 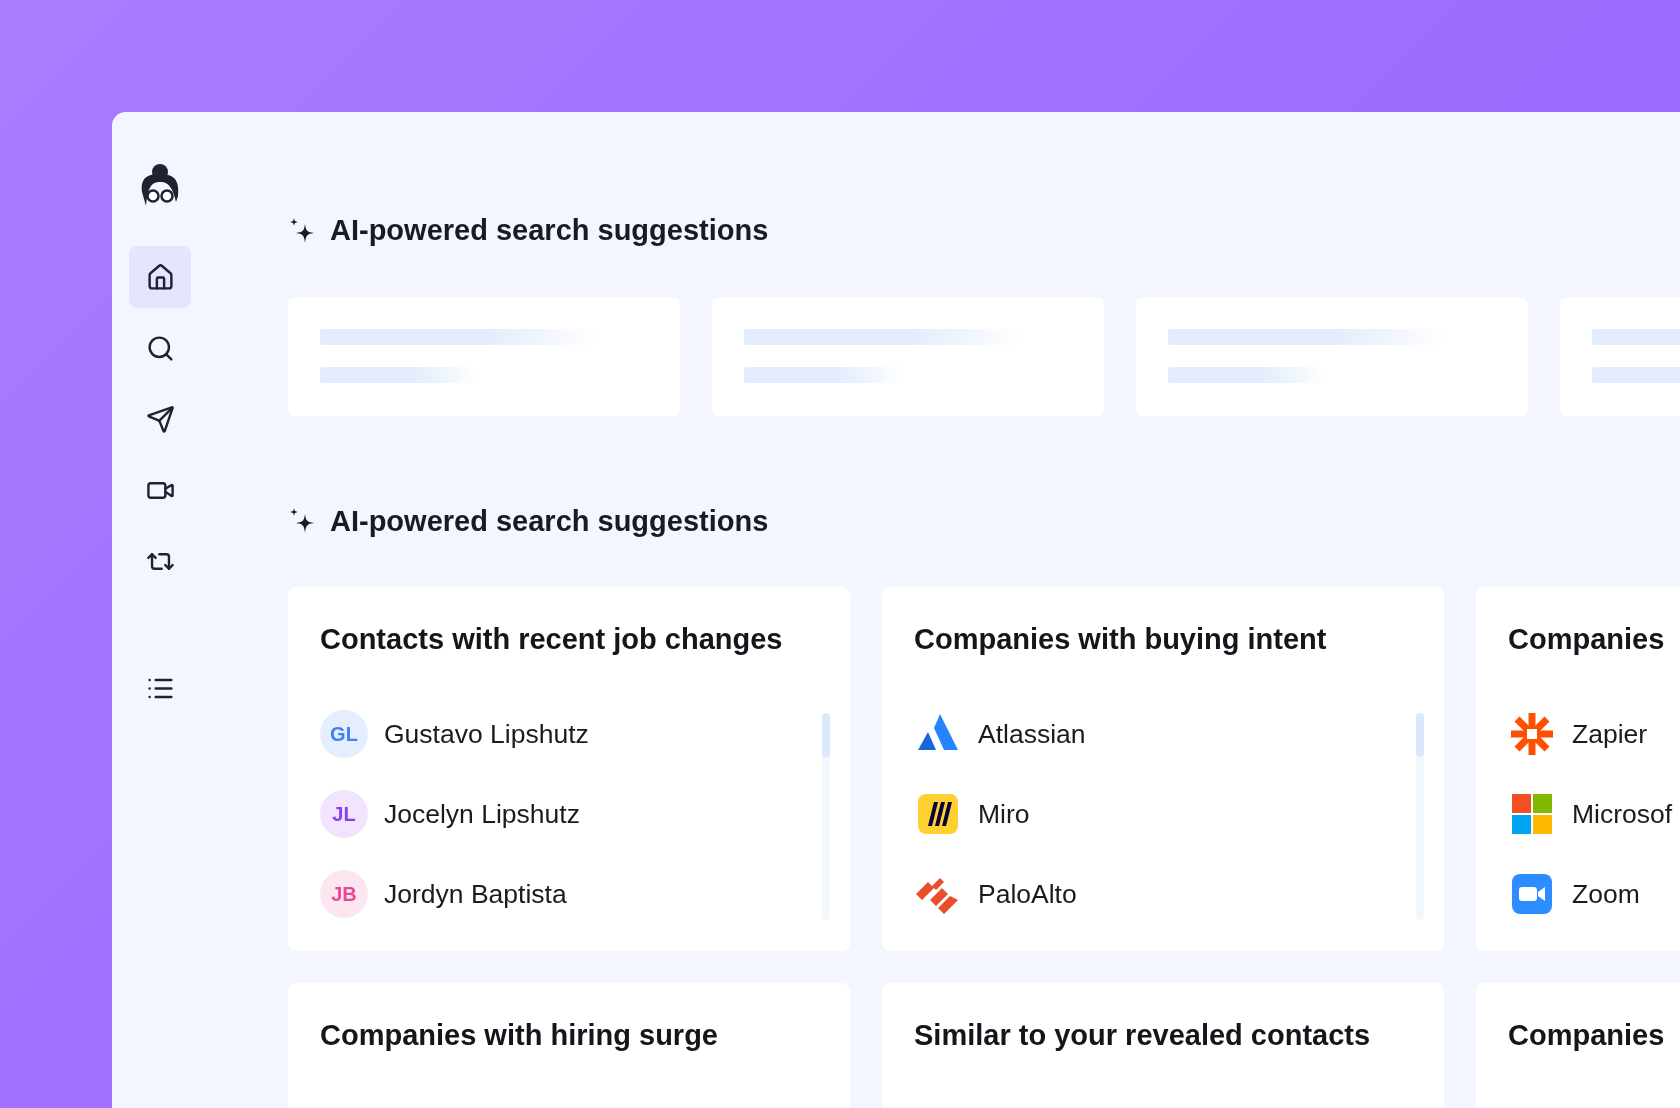 What do you see at coordinates (552, 639) in the screenshot?
I see `card-title: Contacts with recent job changes` at bounding box center [552, 639].